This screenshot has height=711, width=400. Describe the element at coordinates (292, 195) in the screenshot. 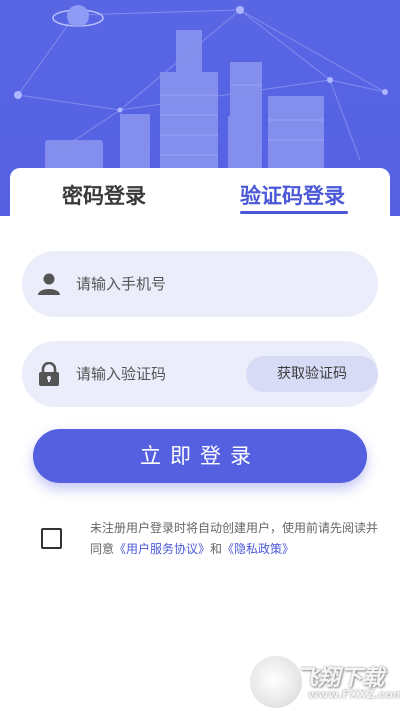

I see `tab-code-login: 验证码登录` at that location.